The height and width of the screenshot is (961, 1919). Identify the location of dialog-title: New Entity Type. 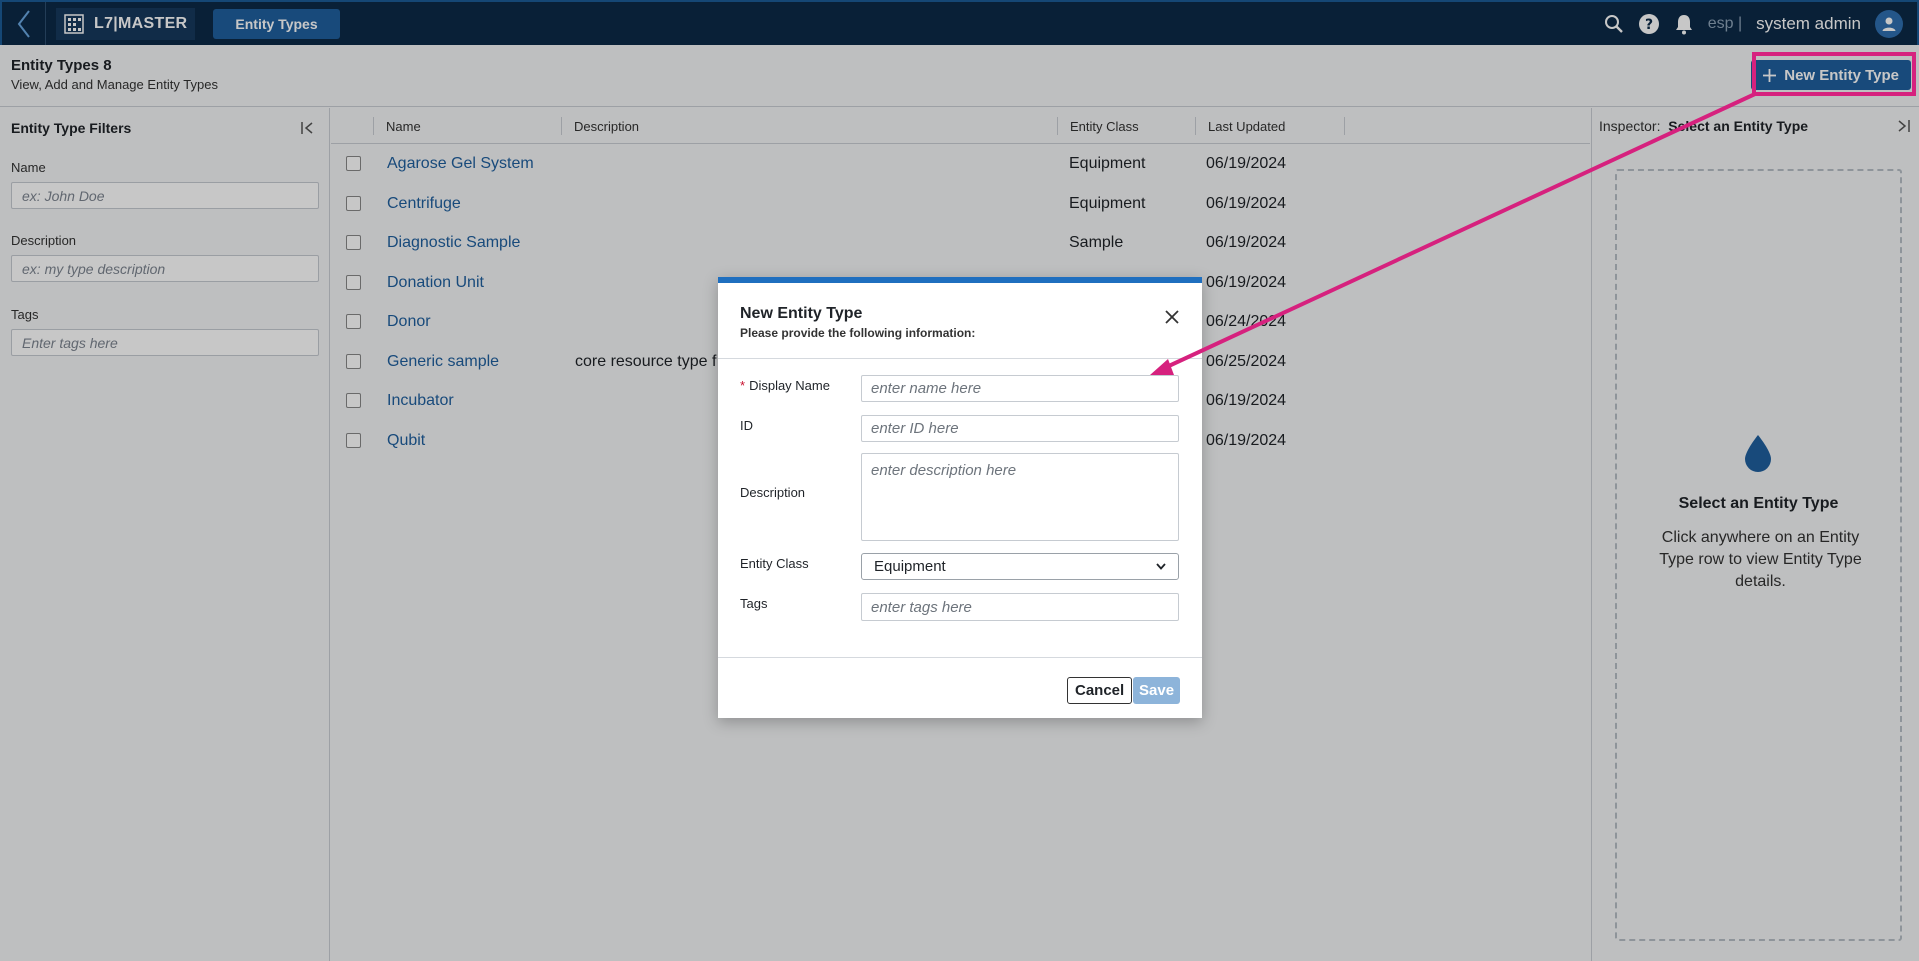
(801, 313).